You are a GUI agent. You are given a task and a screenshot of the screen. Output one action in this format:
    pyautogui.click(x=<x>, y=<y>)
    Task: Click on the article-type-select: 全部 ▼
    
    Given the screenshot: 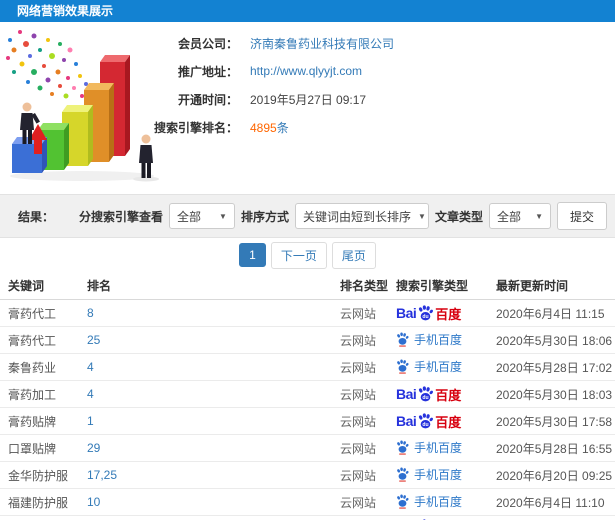 What is the action you would take?
    pyautogui.click(x=519, y=216)
    